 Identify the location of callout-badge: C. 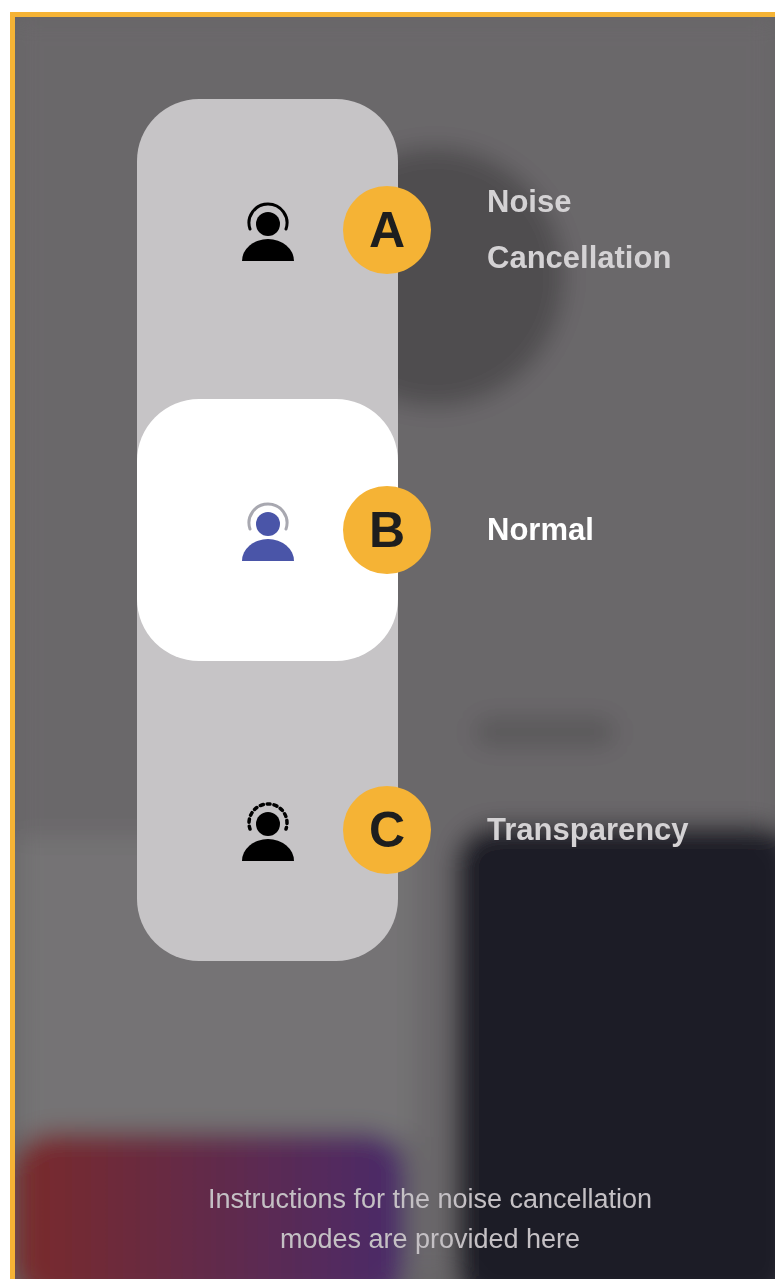
(387, 830).